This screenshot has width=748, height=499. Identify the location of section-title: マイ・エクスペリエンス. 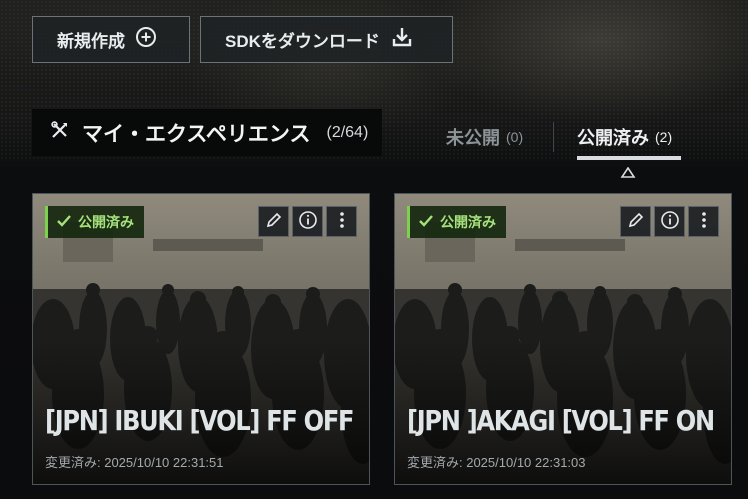
(196, 134).